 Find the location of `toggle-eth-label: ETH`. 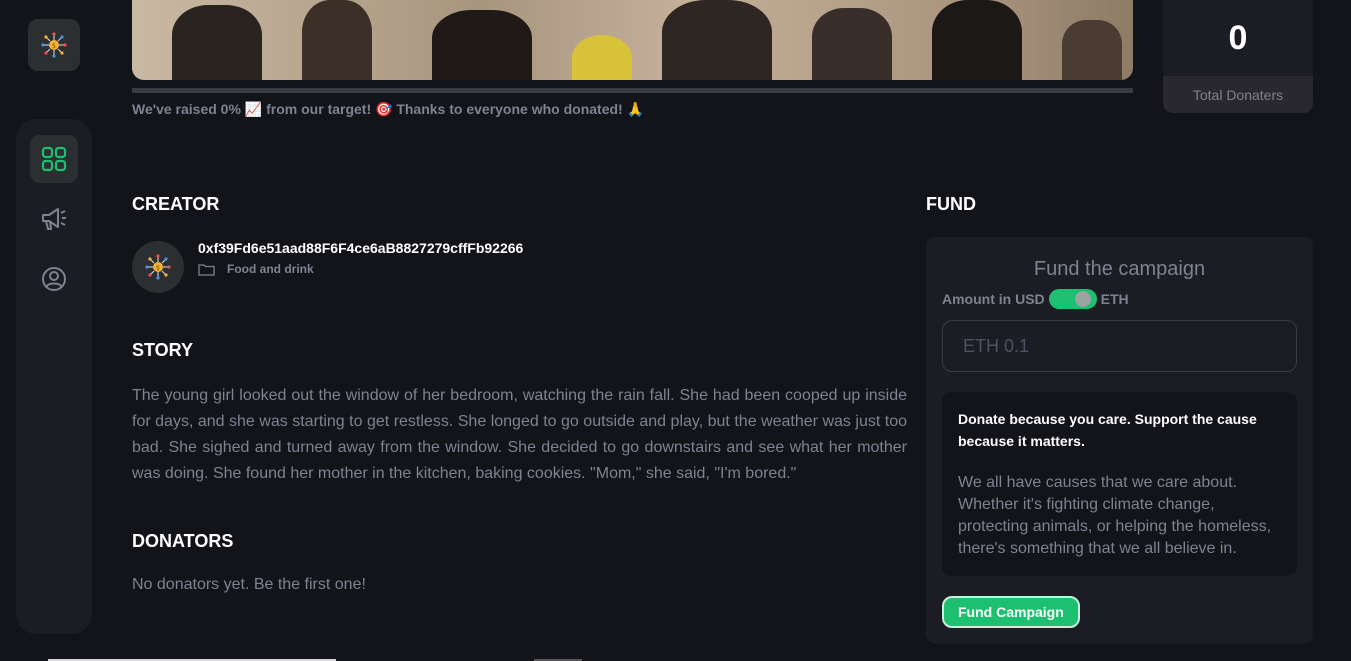

toggle-eth-label: ETH is located at coordinates (1114, 299).